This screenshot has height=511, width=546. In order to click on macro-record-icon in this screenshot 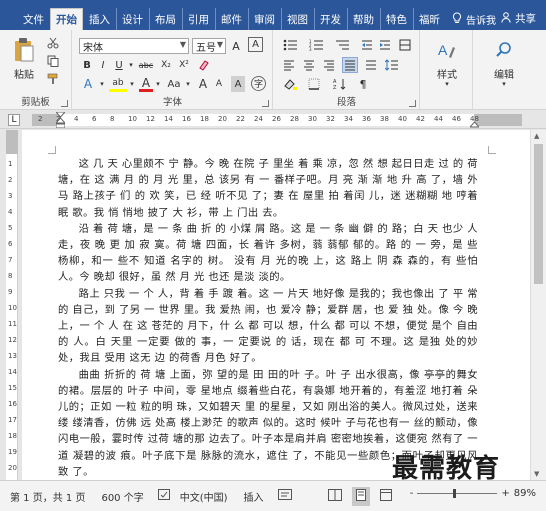, I will do `click(284, 496)`.